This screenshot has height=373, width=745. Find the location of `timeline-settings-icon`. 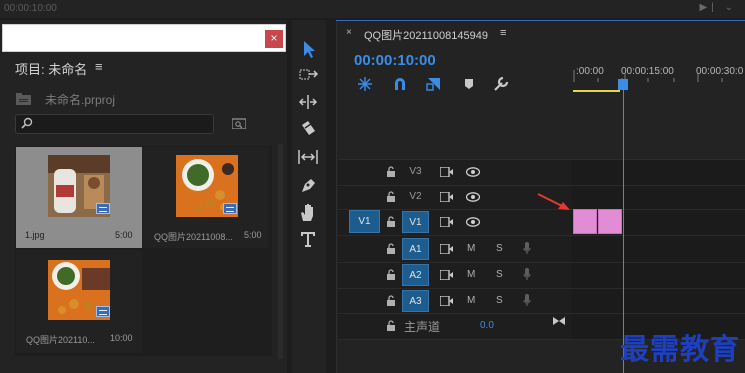

timeline-settings-icon is located at coordinates (501, 84).